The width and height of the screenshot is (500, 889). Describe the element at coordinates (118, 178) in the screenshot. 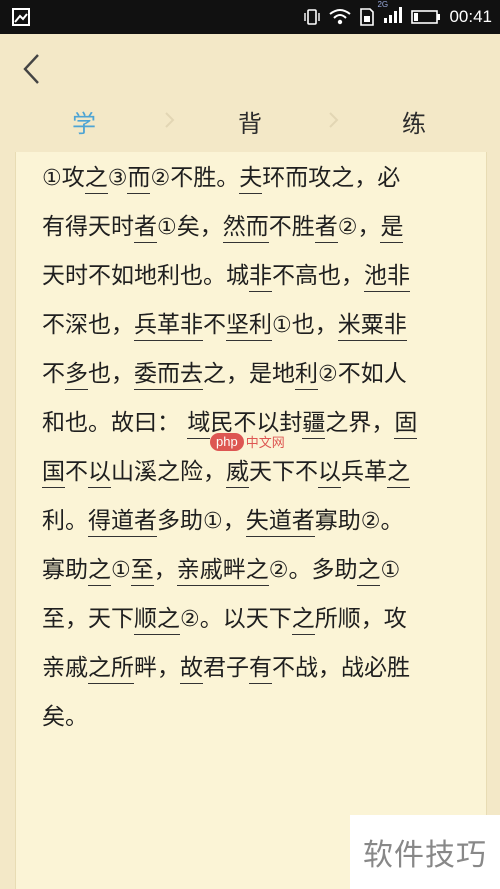

I see `annotation-marker: ③` at that location.